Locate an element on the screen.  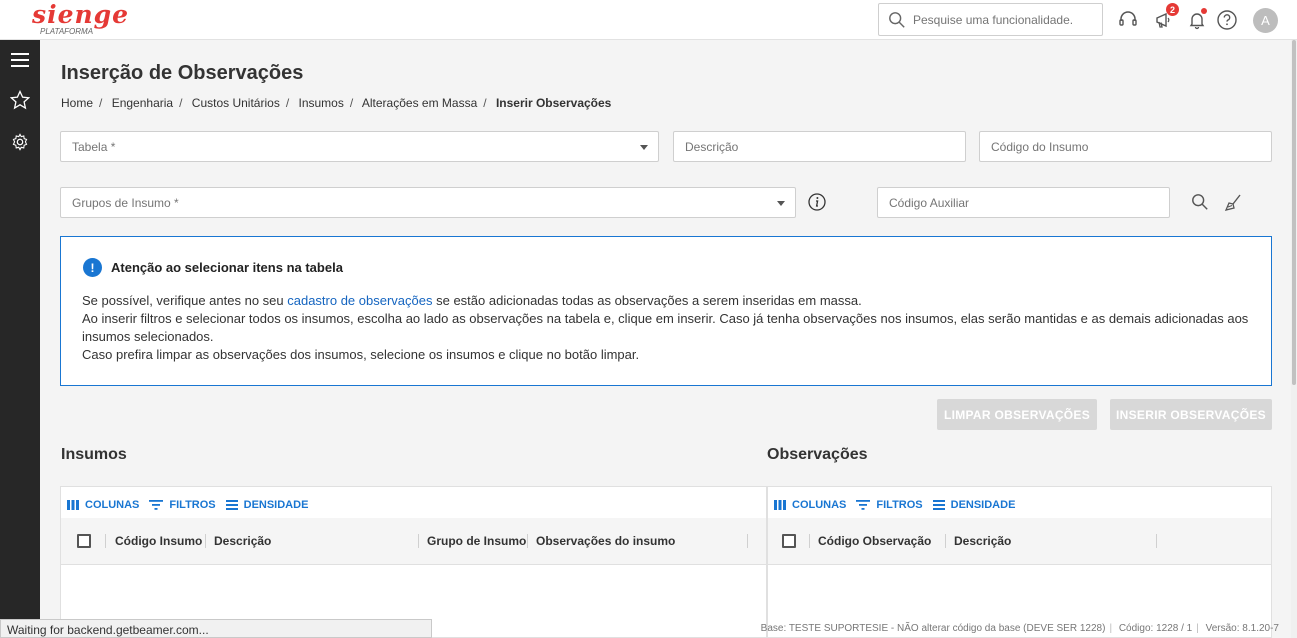
breadcrumb-custos-unitarios: Custos Unitários is located at coordinates (236, 103).